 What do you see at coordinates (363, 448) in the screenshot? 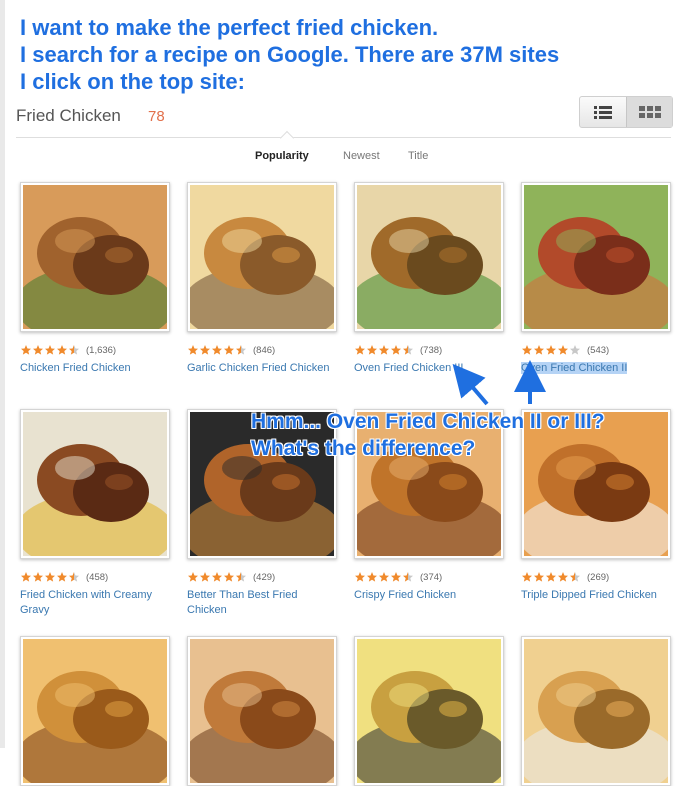
I see `annotation-line: What's the difference?` at bounding box center [363, 448].